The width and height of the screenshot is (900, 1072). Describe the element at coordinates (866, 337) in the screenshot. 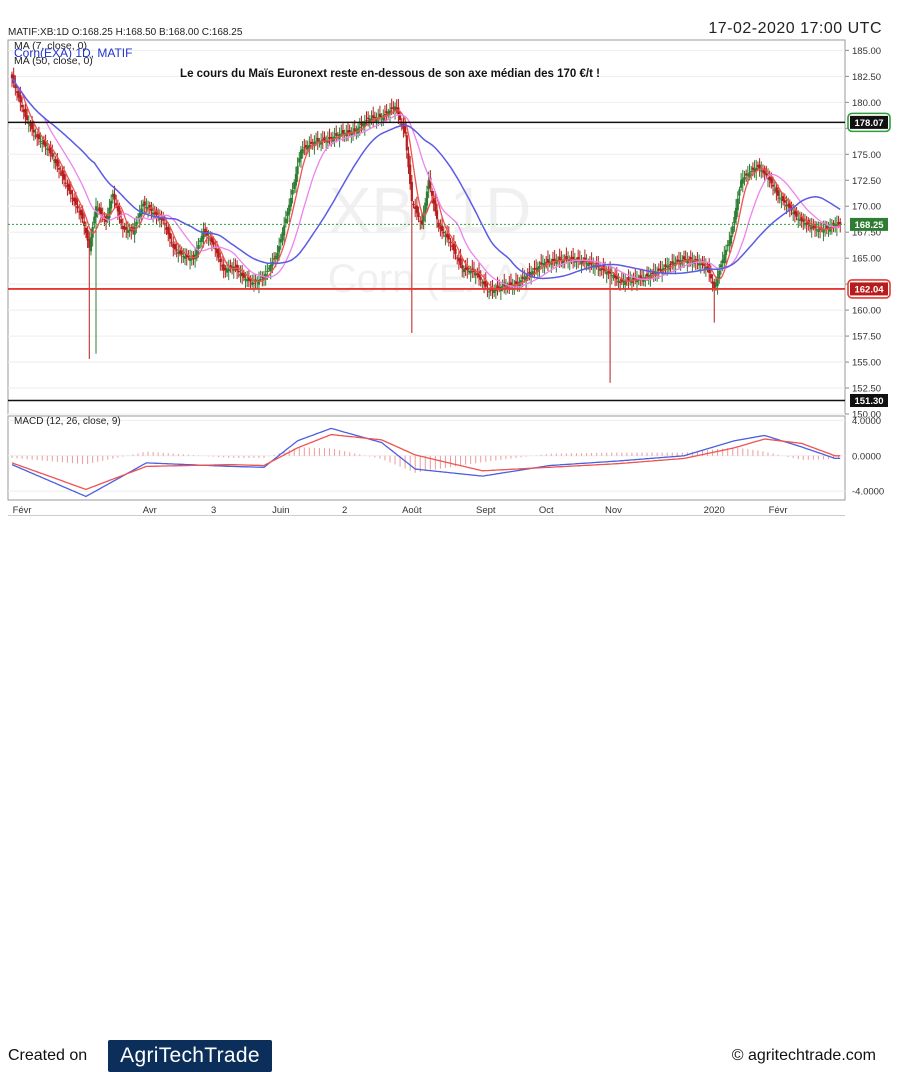

I see `price-tick-label: 157.50` at that location.